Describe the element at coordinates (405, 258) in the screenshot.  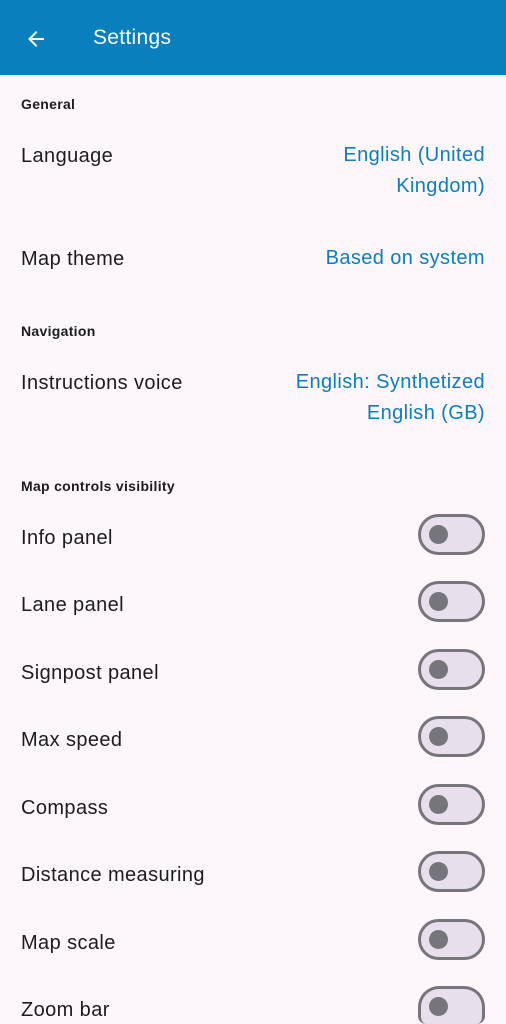
I see `map-theme-value: Based on system` at that location.